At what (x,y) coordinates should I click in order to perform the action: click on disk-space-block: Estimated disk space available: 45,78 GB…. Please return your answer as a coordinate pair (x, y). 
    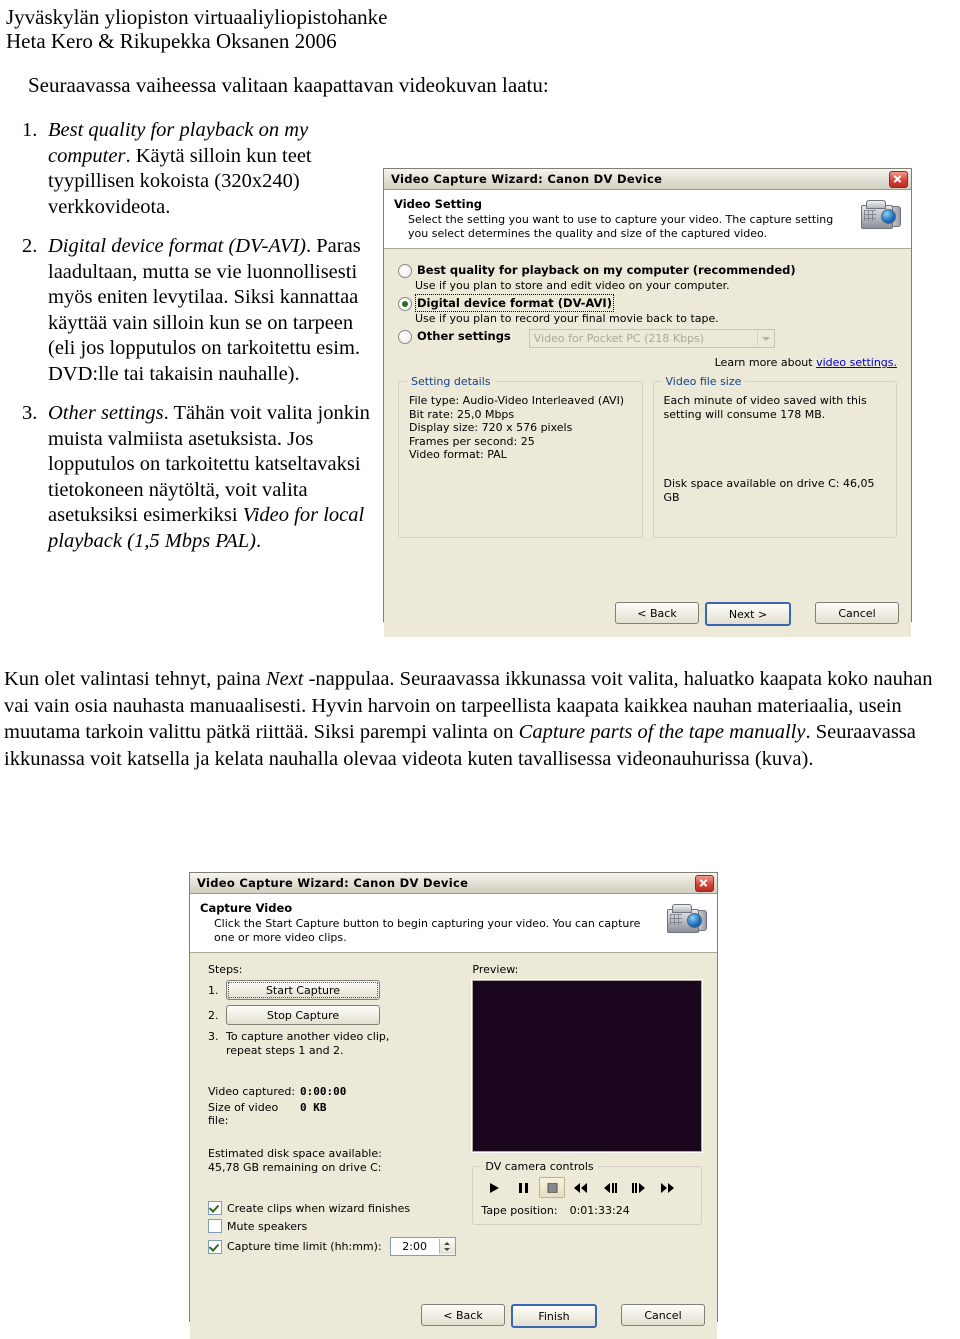
    Looking at the image, I should click on (336, 1161).